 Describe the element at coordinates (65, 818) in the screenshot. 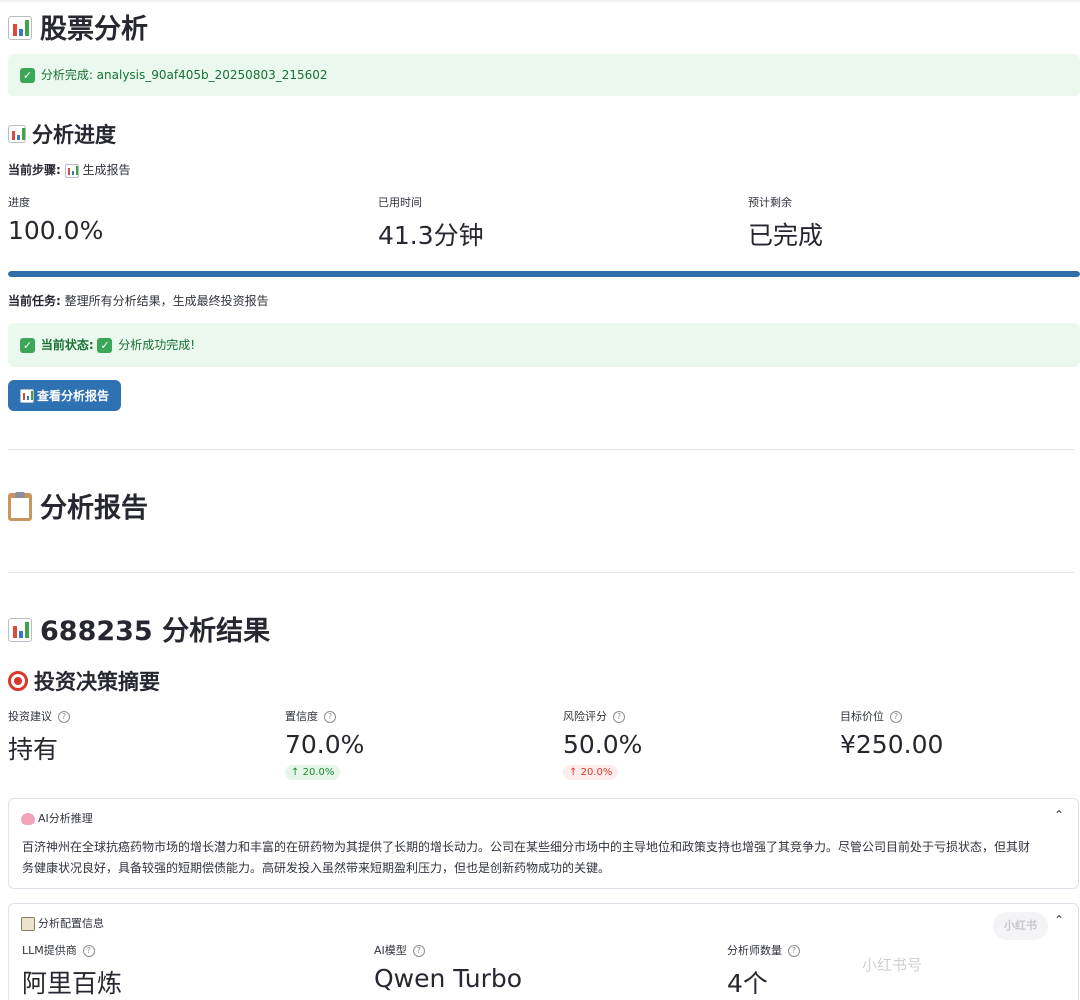

I see `ai-reasoning-title: AI分析推理` at that location.